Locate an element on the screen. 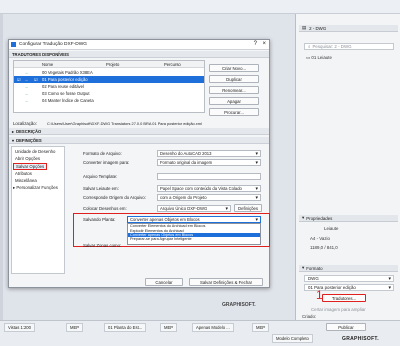 The image size is (400, 346). help-icon: ? is located at coordinates (255, 44).